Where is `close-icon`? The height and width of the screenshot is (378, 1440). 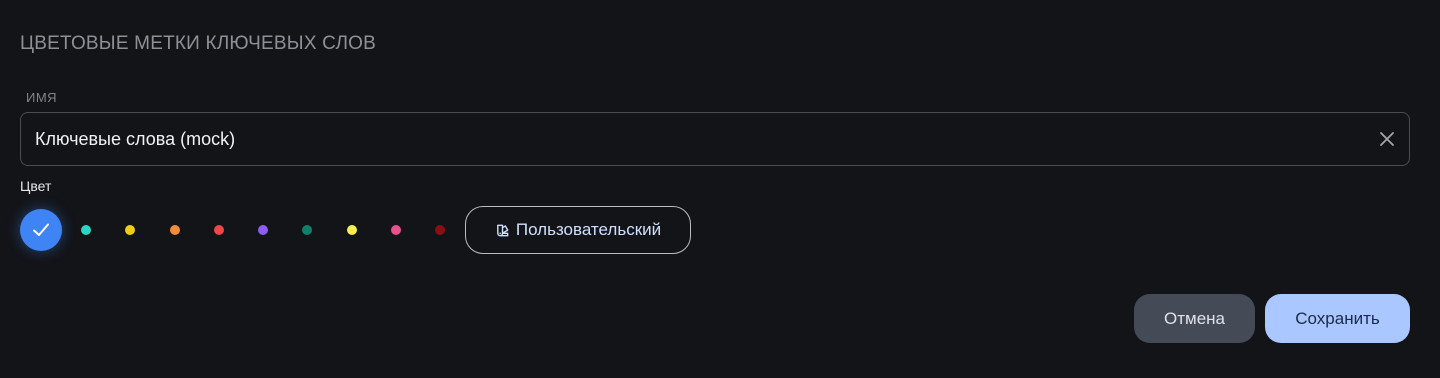
close-icon is located at coordinates (1387, 139).